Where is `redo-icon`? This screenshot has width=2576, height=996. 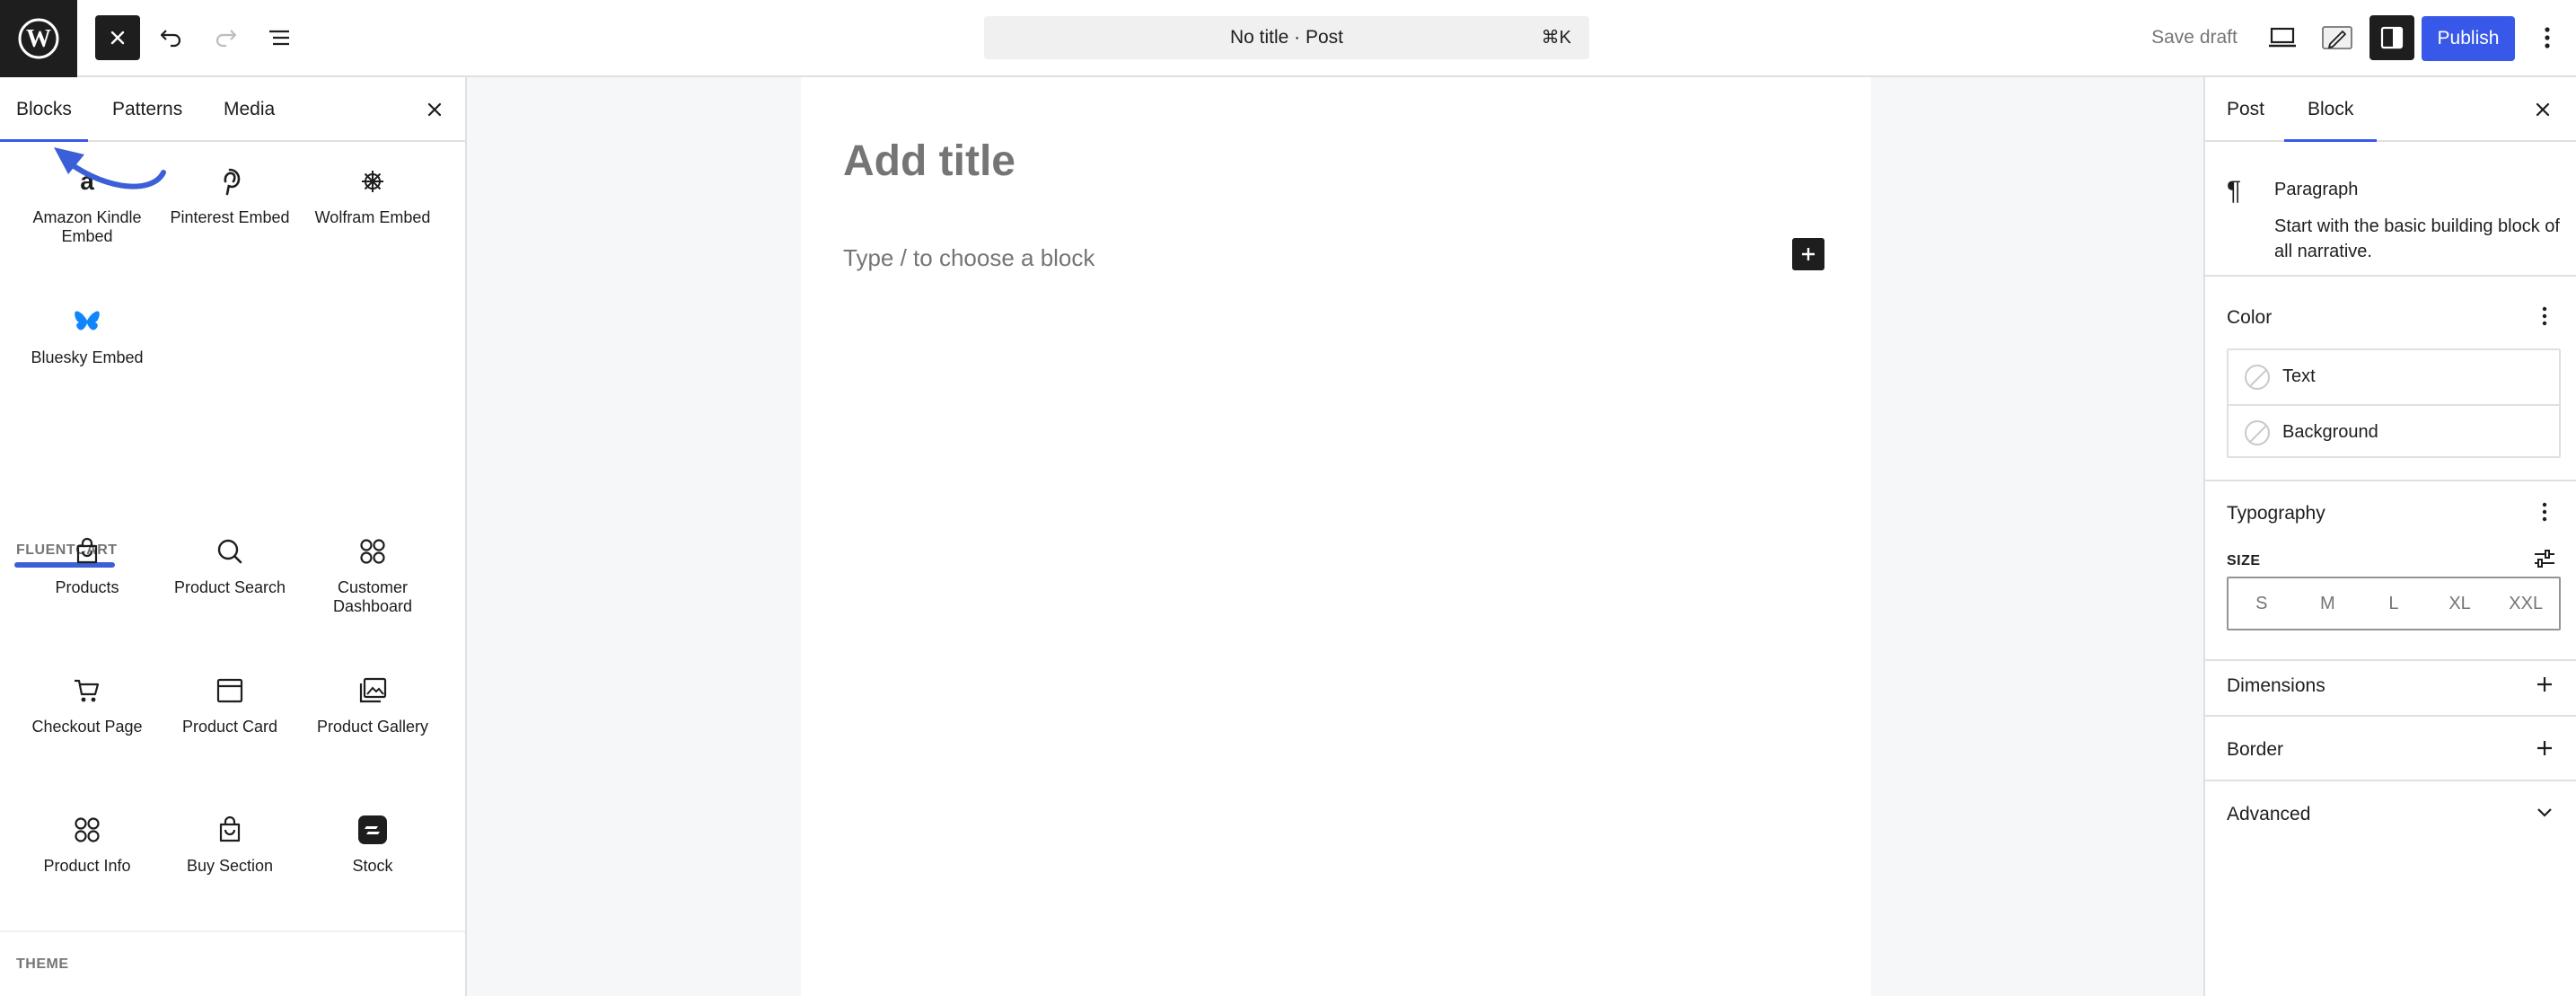
redo-icon is located at coordinates (226, 39).